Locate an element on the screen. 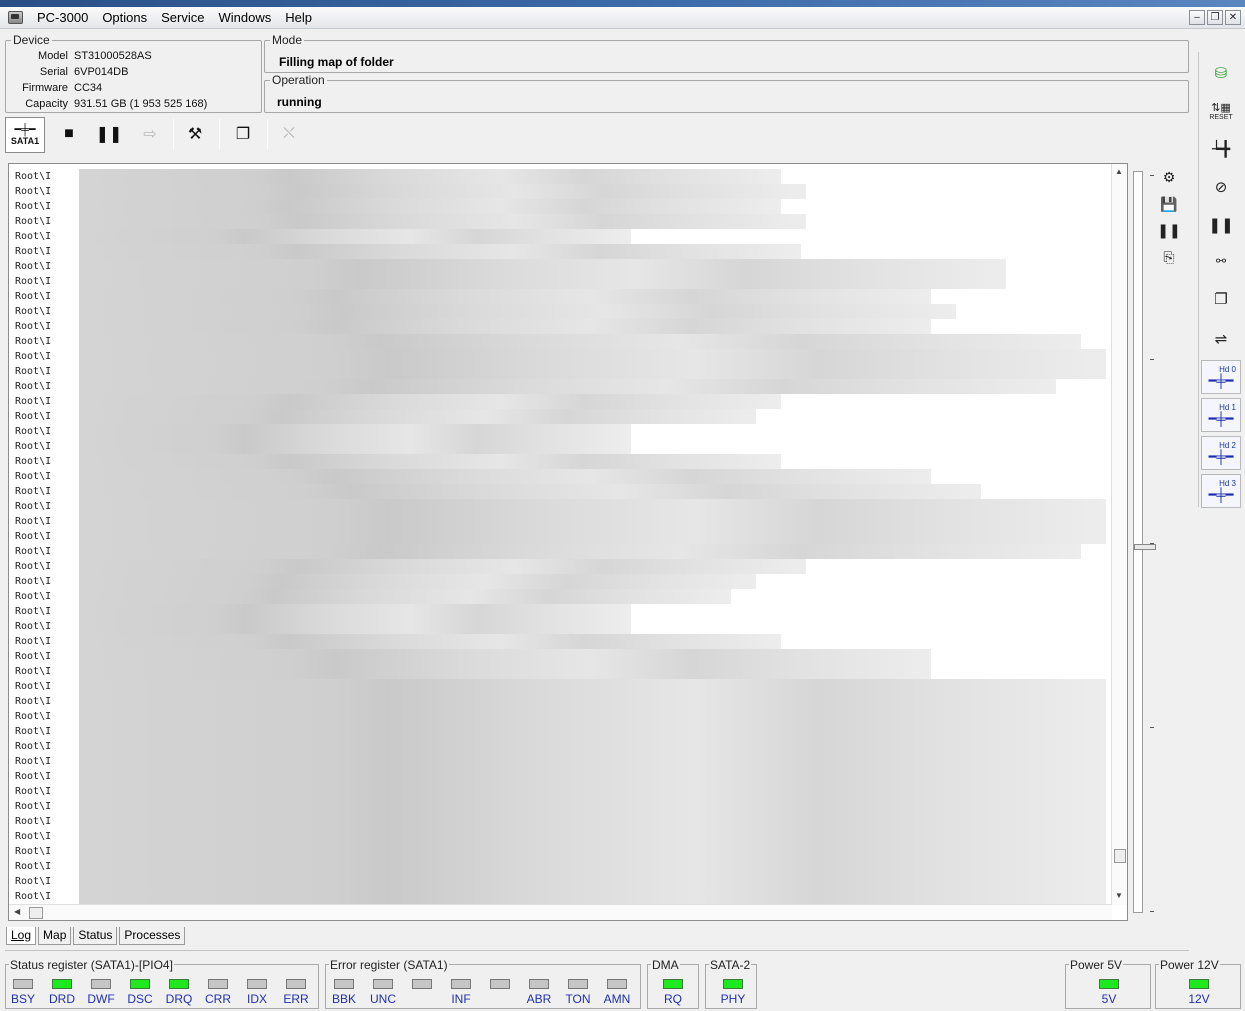 The image size is (1245, 1011). scroll-down-icon: ▼ is located at coordinates (1119, 895).